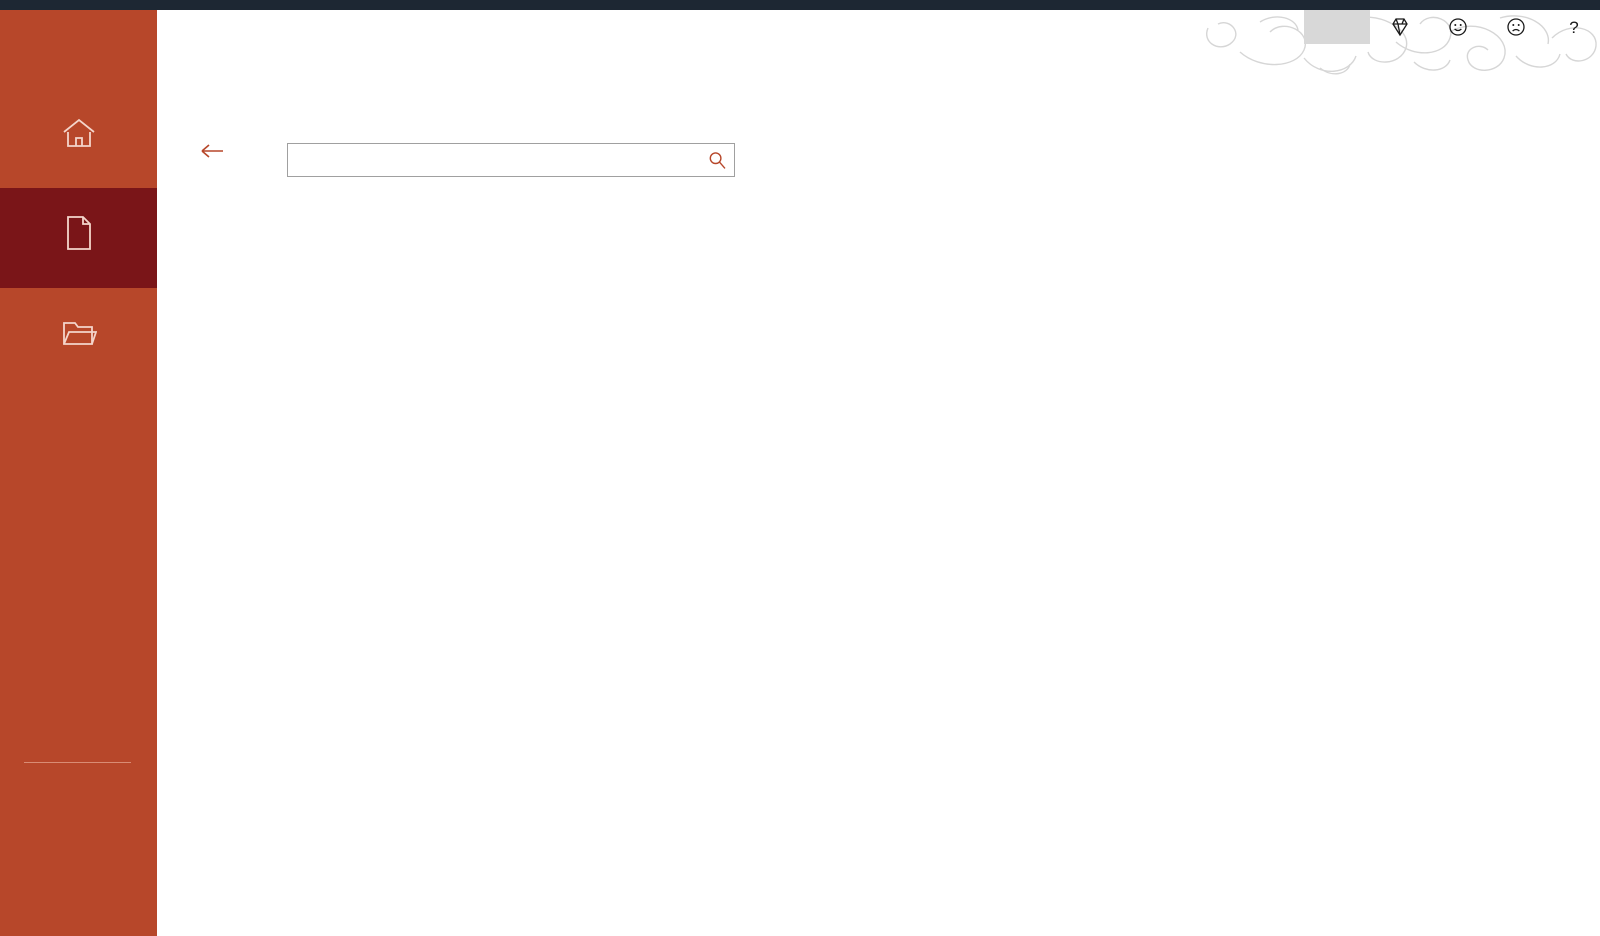 This screenshot has height=936, width=1600. What do you see at coordinates (1337, 27) in the screenshot?
I see `header-gray-block` at bounding box center [1337, 27].